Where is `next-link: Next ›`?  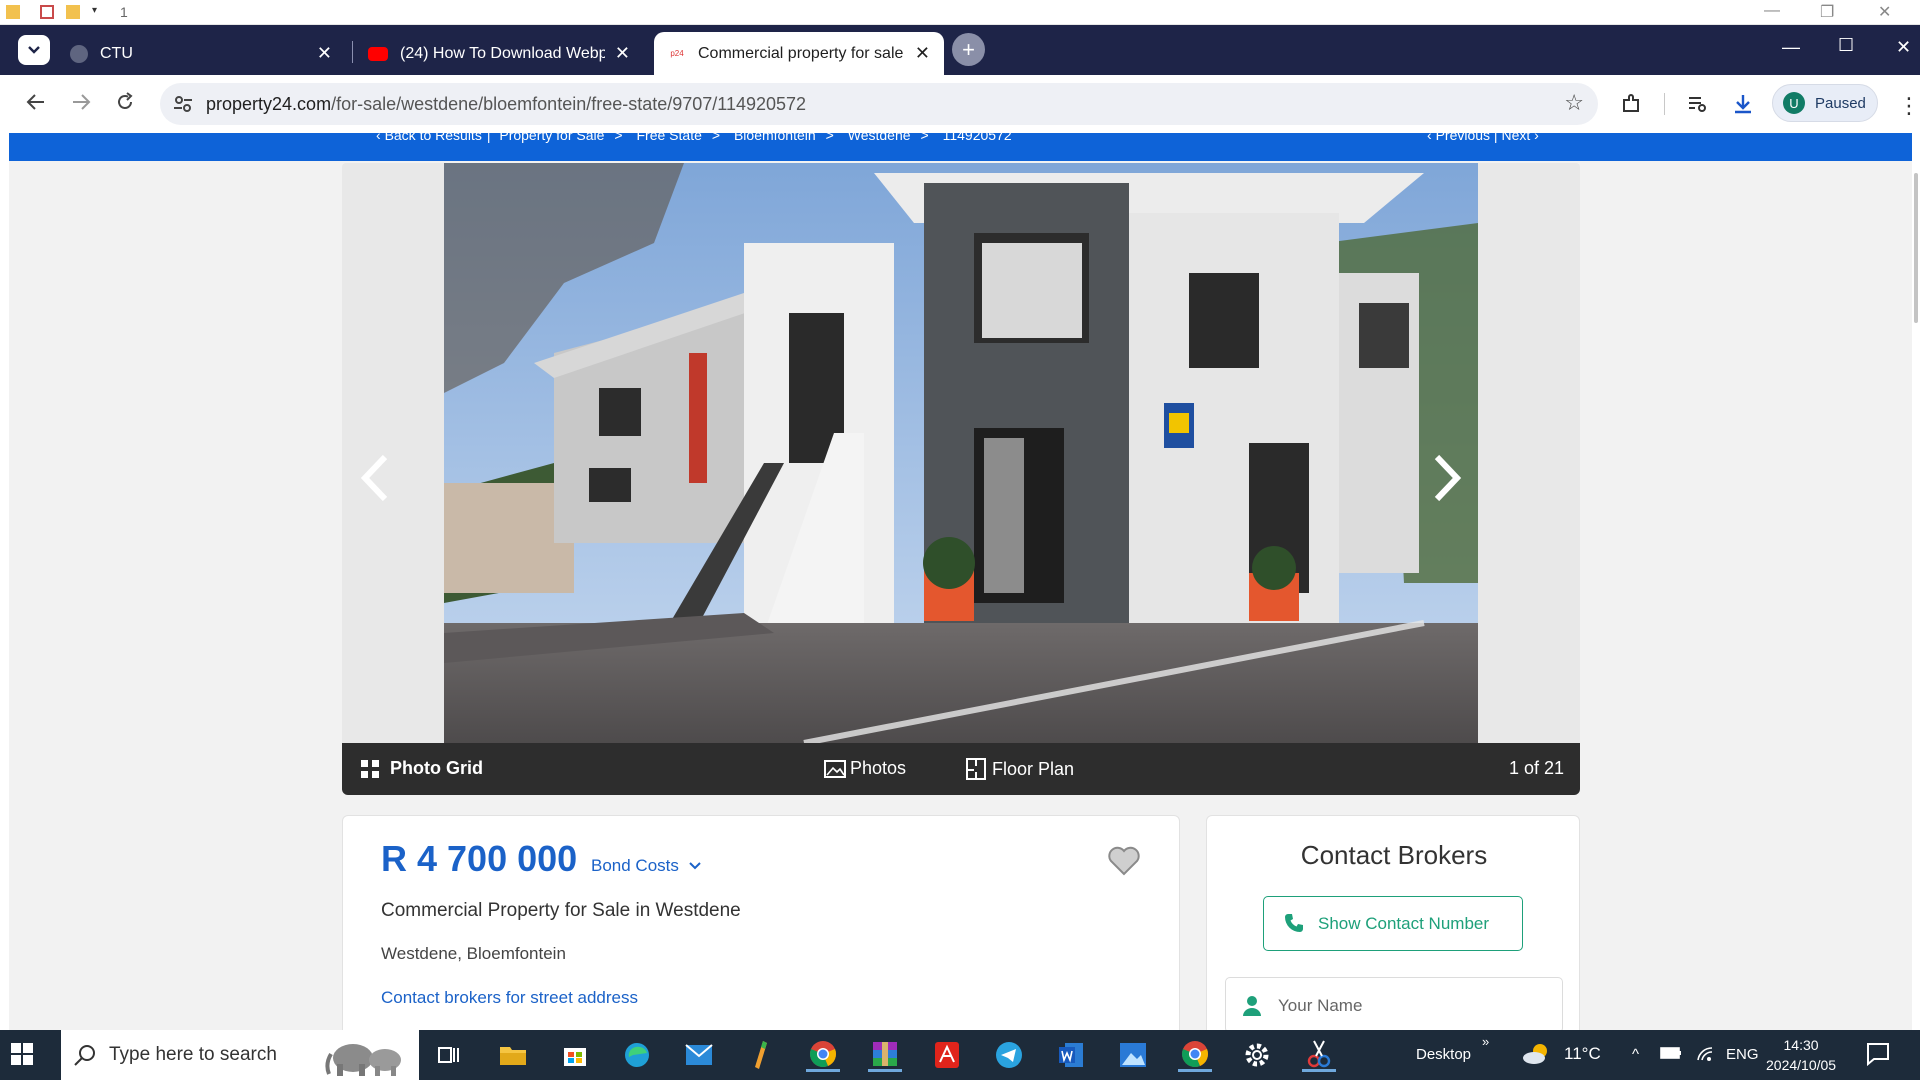
next-link: Next › is located at coordinates (1519, 138).